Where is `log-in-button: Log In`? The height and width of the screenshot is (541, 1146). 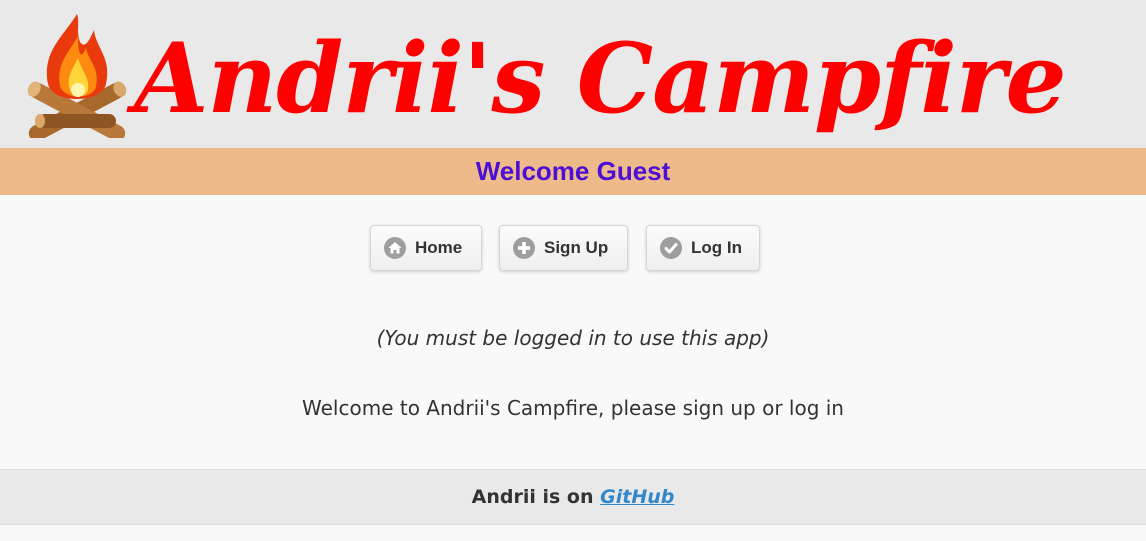
log-in-button: Log In is located at coordinates (703, 248).